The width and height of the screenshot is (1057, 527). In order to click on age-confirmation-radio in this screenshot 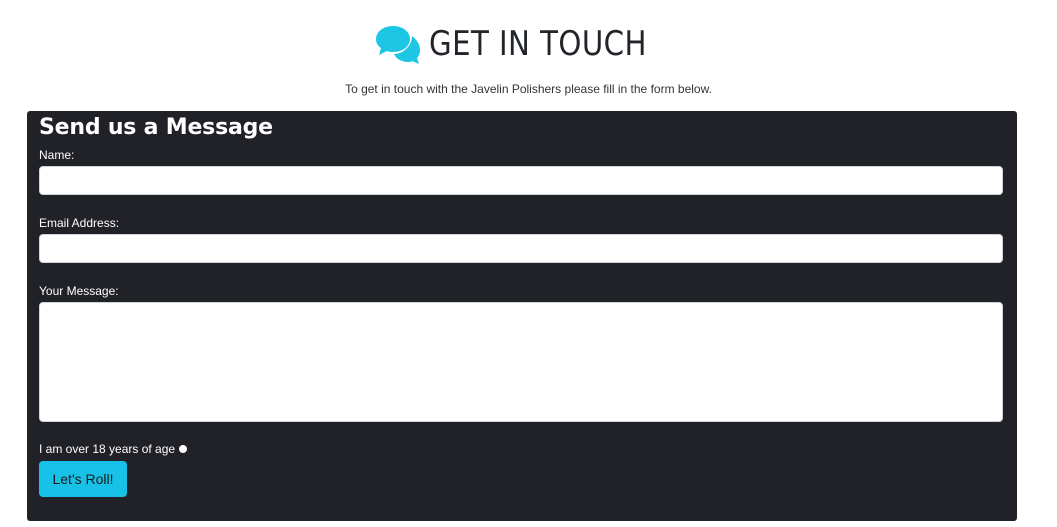, I will do `click(183, 449)`.